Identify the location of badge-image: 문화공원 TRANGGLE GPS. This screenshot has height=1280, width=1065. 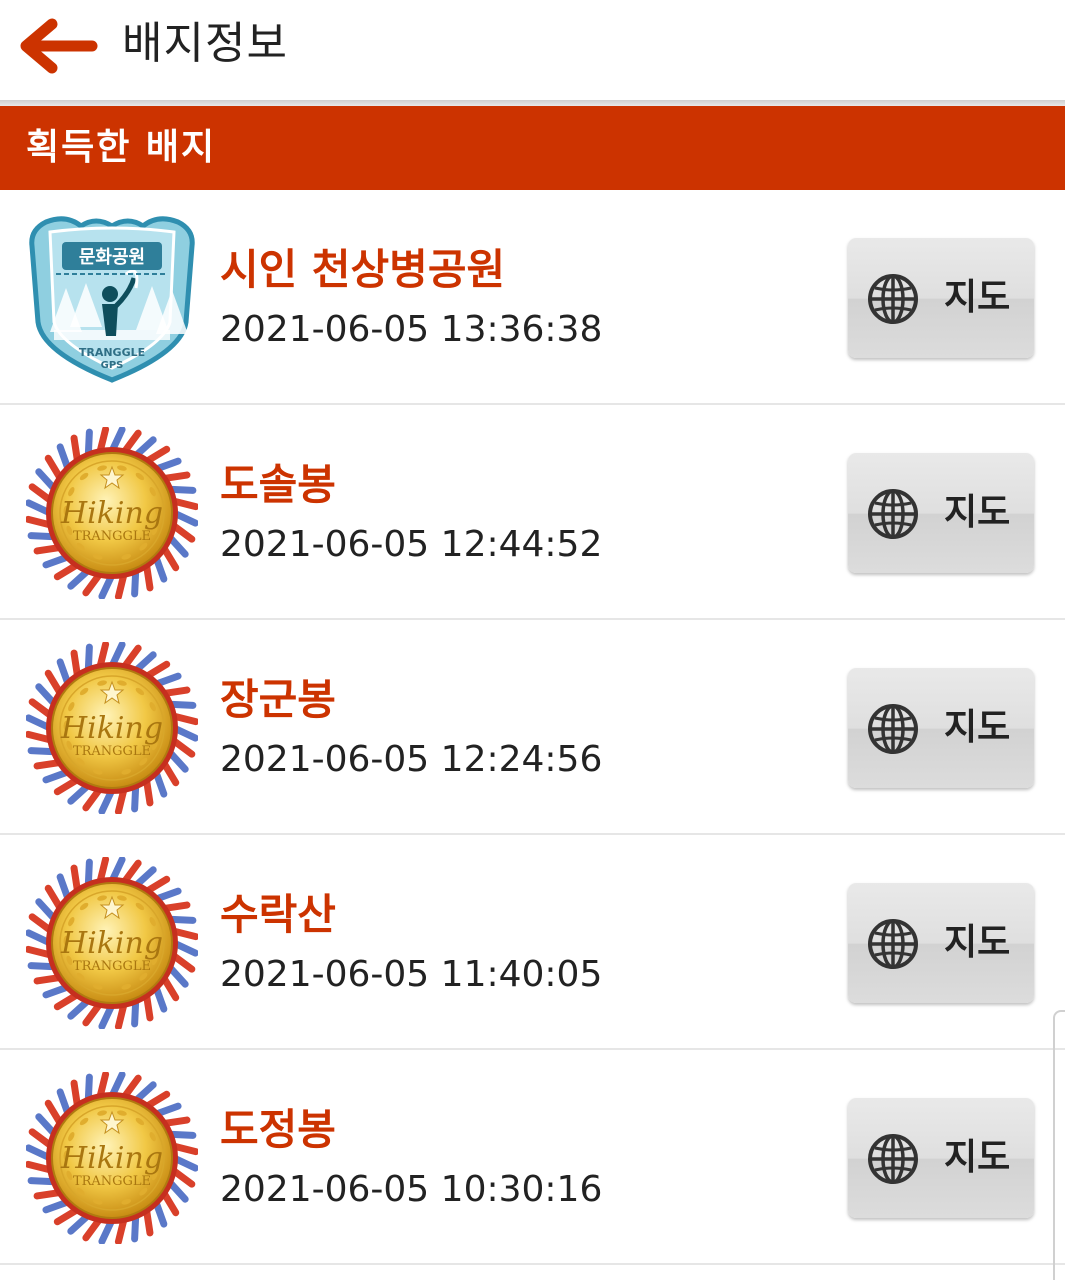
(112, 298).